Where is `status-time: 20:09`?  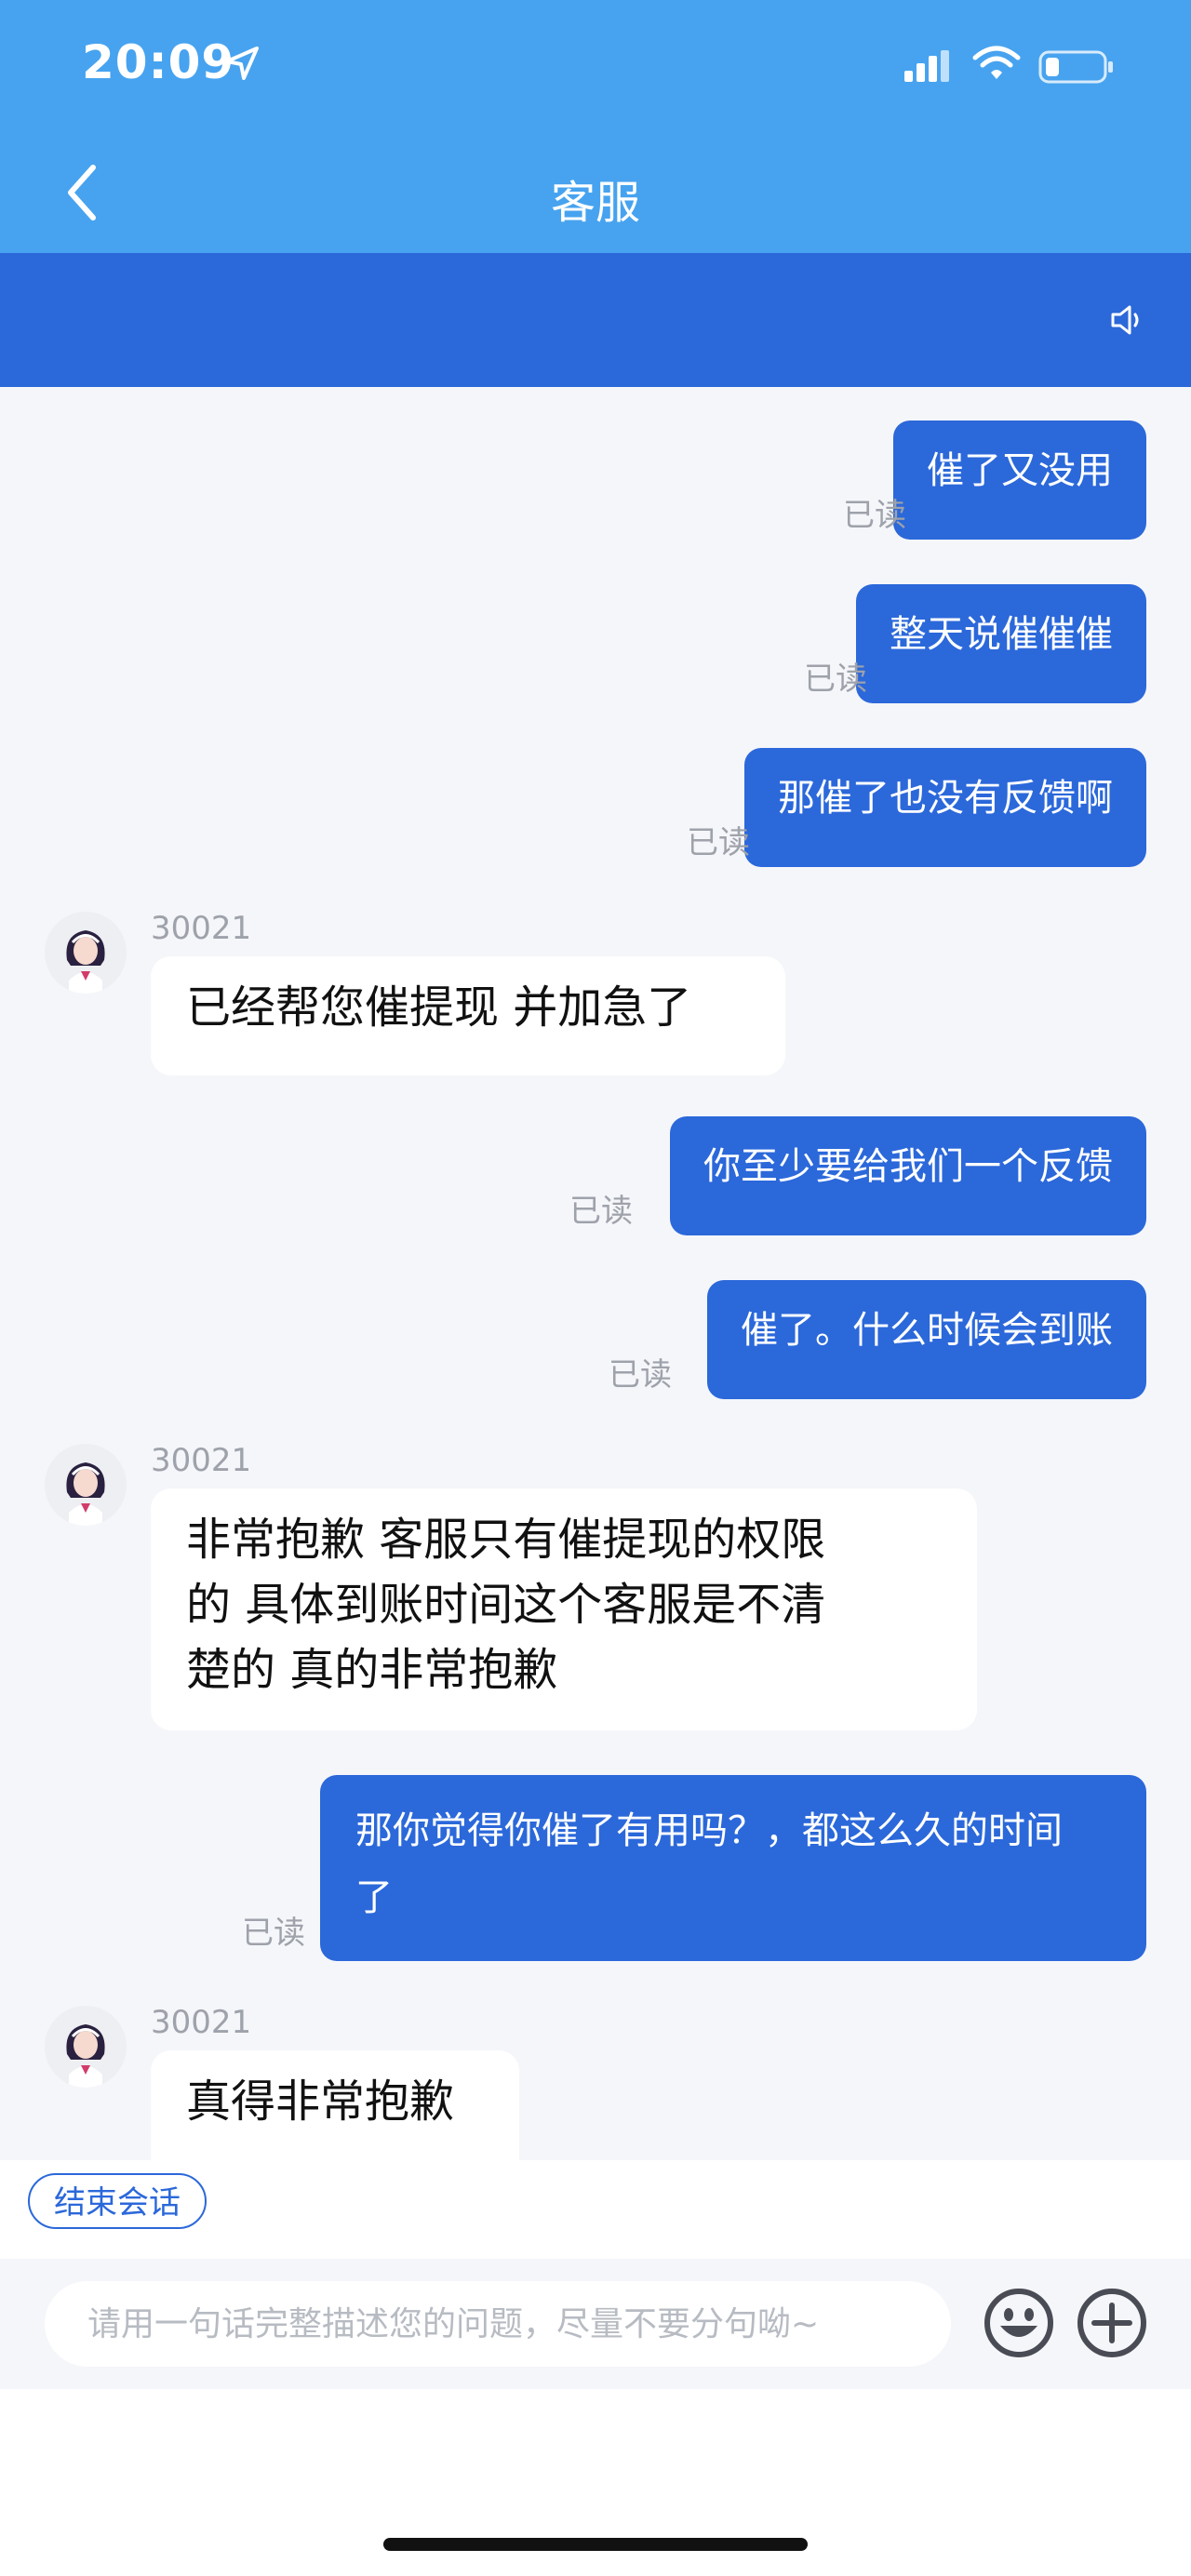
status-time: 20:09 is located at coordinates (158, 62).